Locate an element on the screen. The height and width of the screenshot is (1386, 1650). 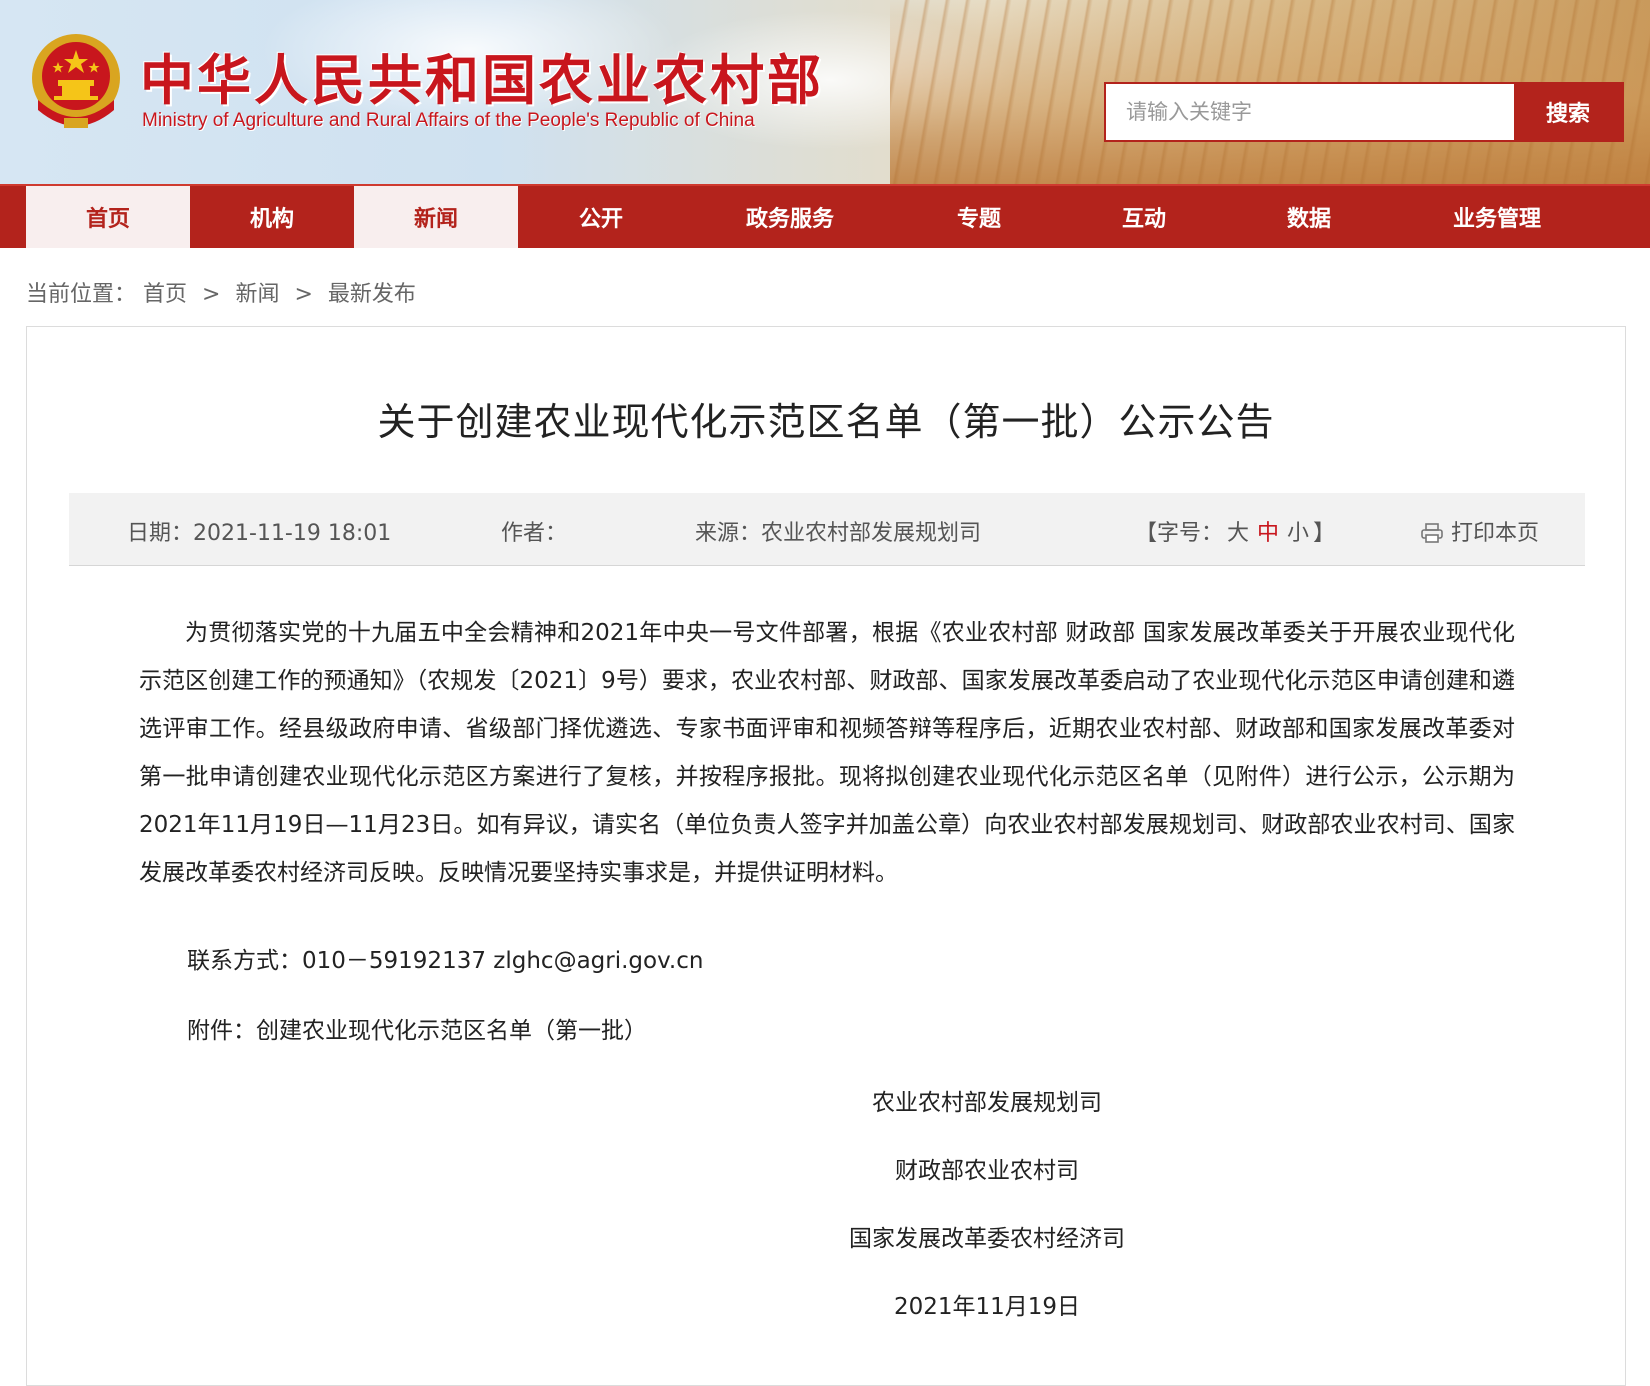
breadcrumb-link-home: 首页 is located at coordinates (165, 294).